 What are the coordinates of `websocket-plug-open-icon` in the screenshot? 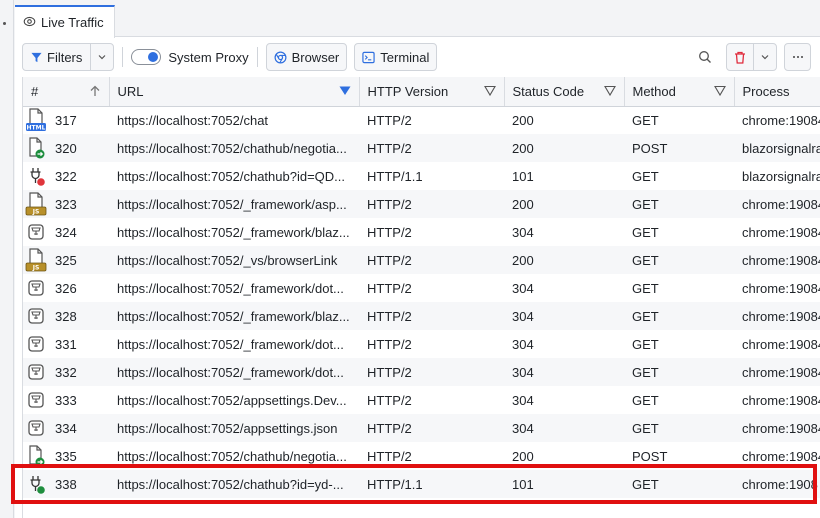 It's located at (36, 484).